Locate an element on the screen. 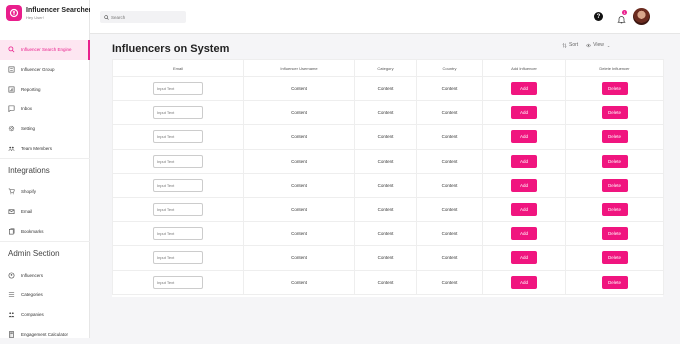  sidebar-item-label: Companies is located at coordinates (32, 314).